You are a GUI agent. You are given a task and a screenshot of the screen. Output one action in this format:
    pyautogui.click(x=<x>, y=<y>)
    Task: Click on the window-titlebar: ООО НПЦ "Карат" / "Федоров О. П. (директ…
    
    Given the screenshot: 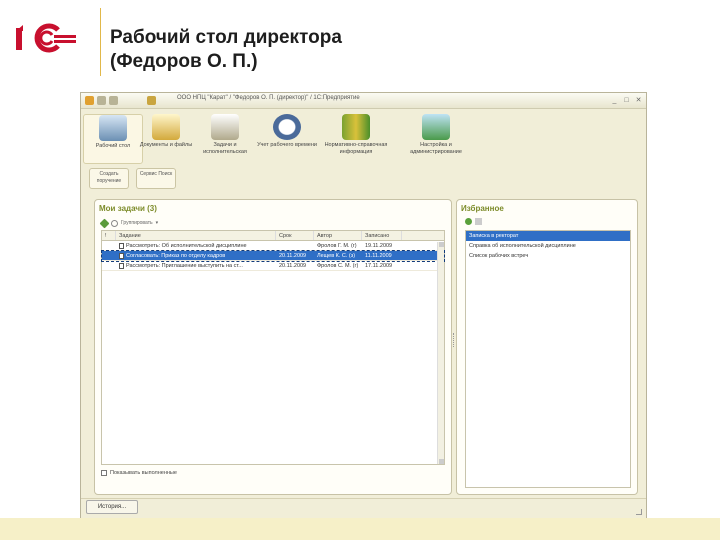 What is the action you would take?
    pyautogui.click(x=363, y=101)
    